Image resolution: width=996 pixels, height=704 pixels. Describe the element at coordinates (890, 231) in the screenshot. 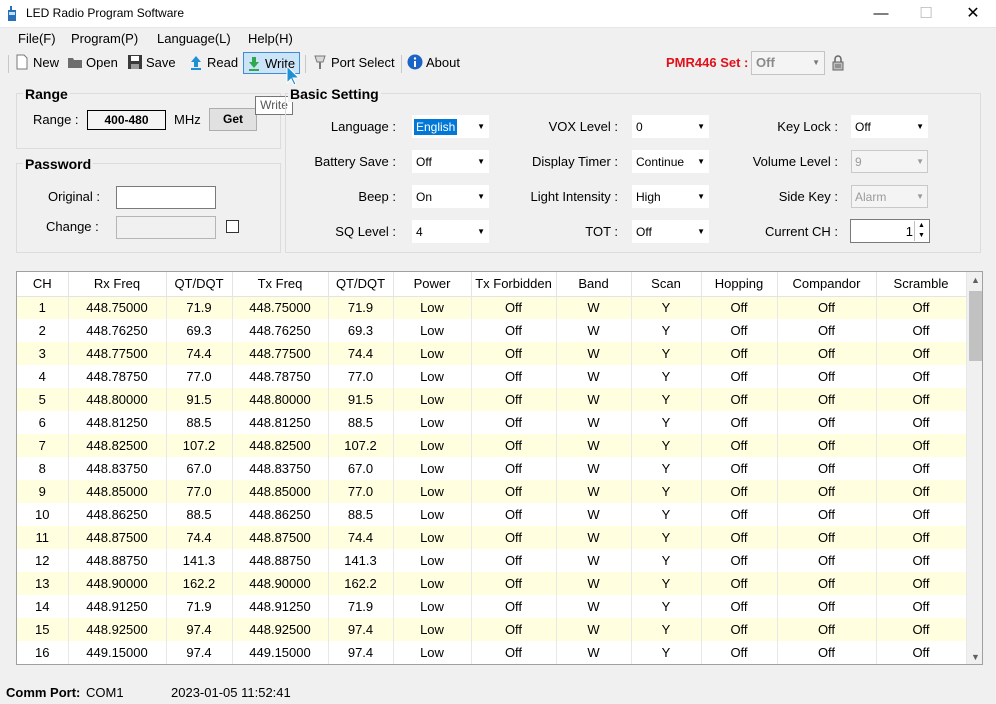

I see `current-ch-stepper: 1 ▲ ▼` at that location.